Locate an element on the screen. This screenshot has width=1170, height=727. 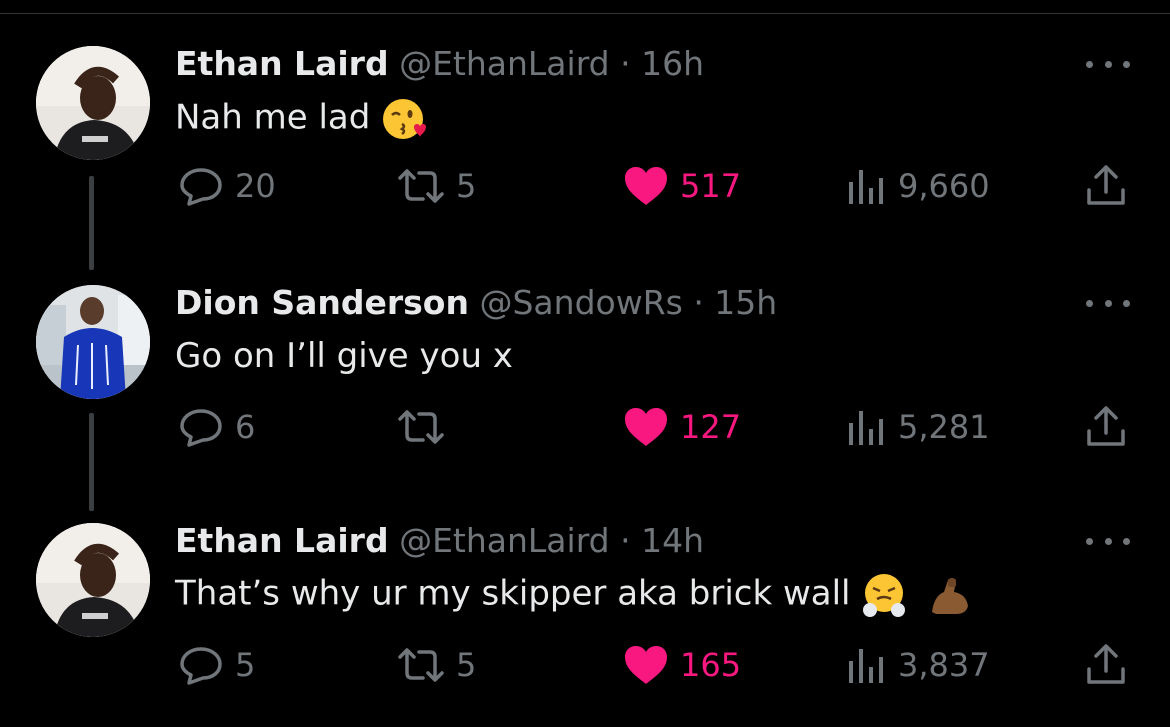
timestamp: · 14h is located at coordinates (662, 540).